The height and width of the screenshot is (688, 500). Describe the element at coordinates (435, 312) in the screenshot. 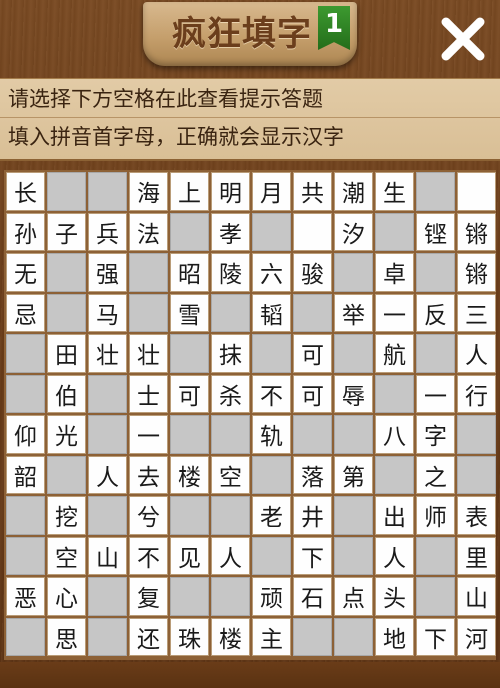

I see `grid-cell: 反` at that location.